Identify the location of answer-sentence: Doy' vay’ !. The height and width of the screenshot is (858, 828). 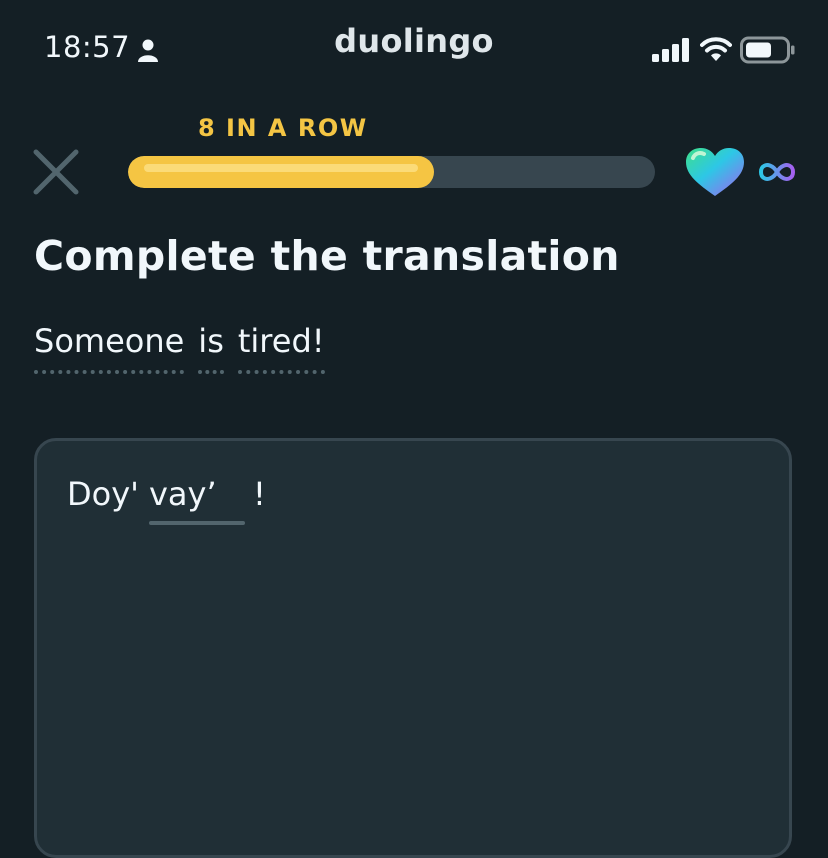
(166, 500).